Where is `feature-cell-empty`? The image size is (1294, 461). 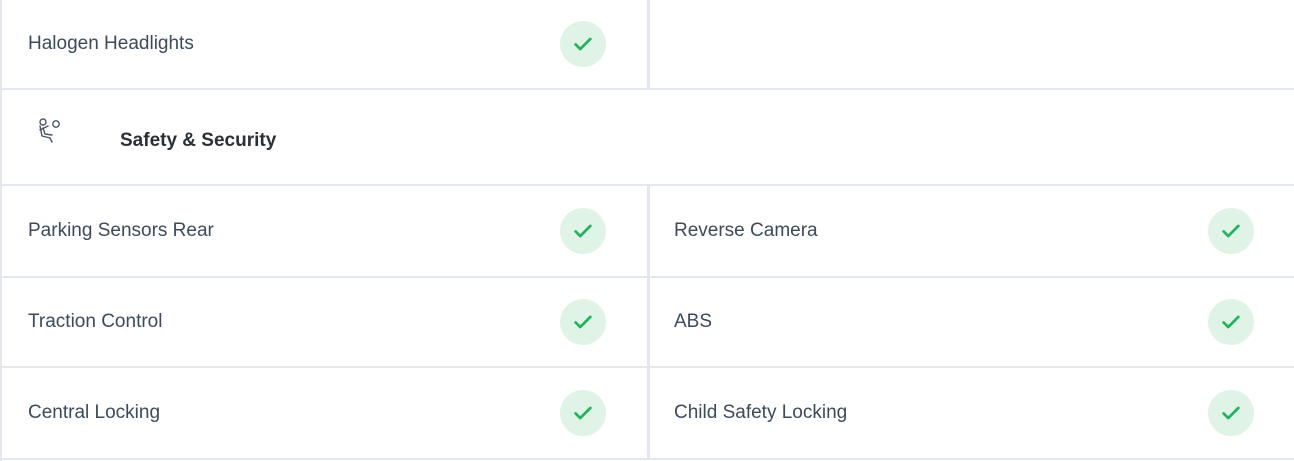 feature-cell-empty is located at coordinates (972, 44).